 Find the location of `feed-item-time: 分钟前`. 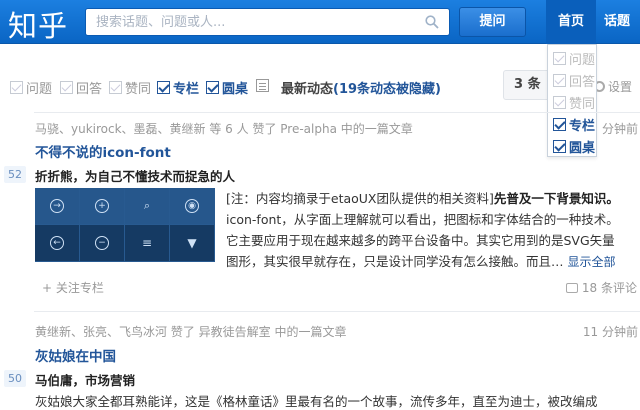

feed-item-time: 分钟前 is located at coordinates (619, 129).